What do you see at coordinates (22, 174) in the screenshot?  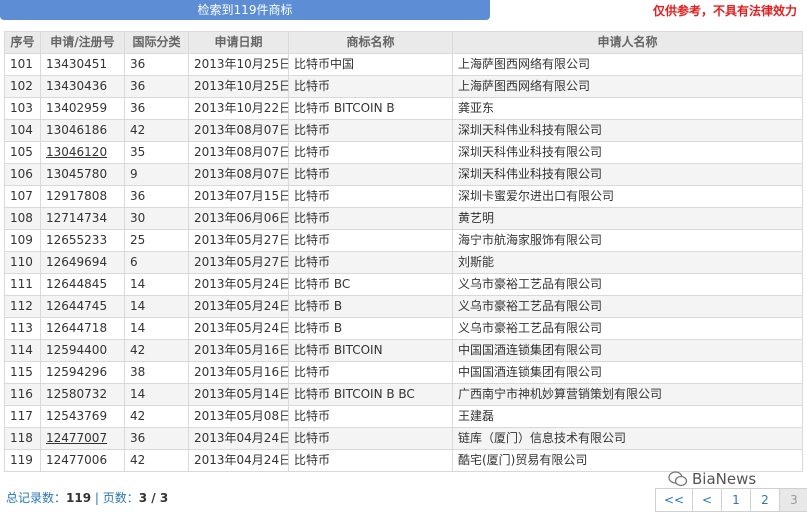 I see `row-number: 106` at bounding box center [22, 174].